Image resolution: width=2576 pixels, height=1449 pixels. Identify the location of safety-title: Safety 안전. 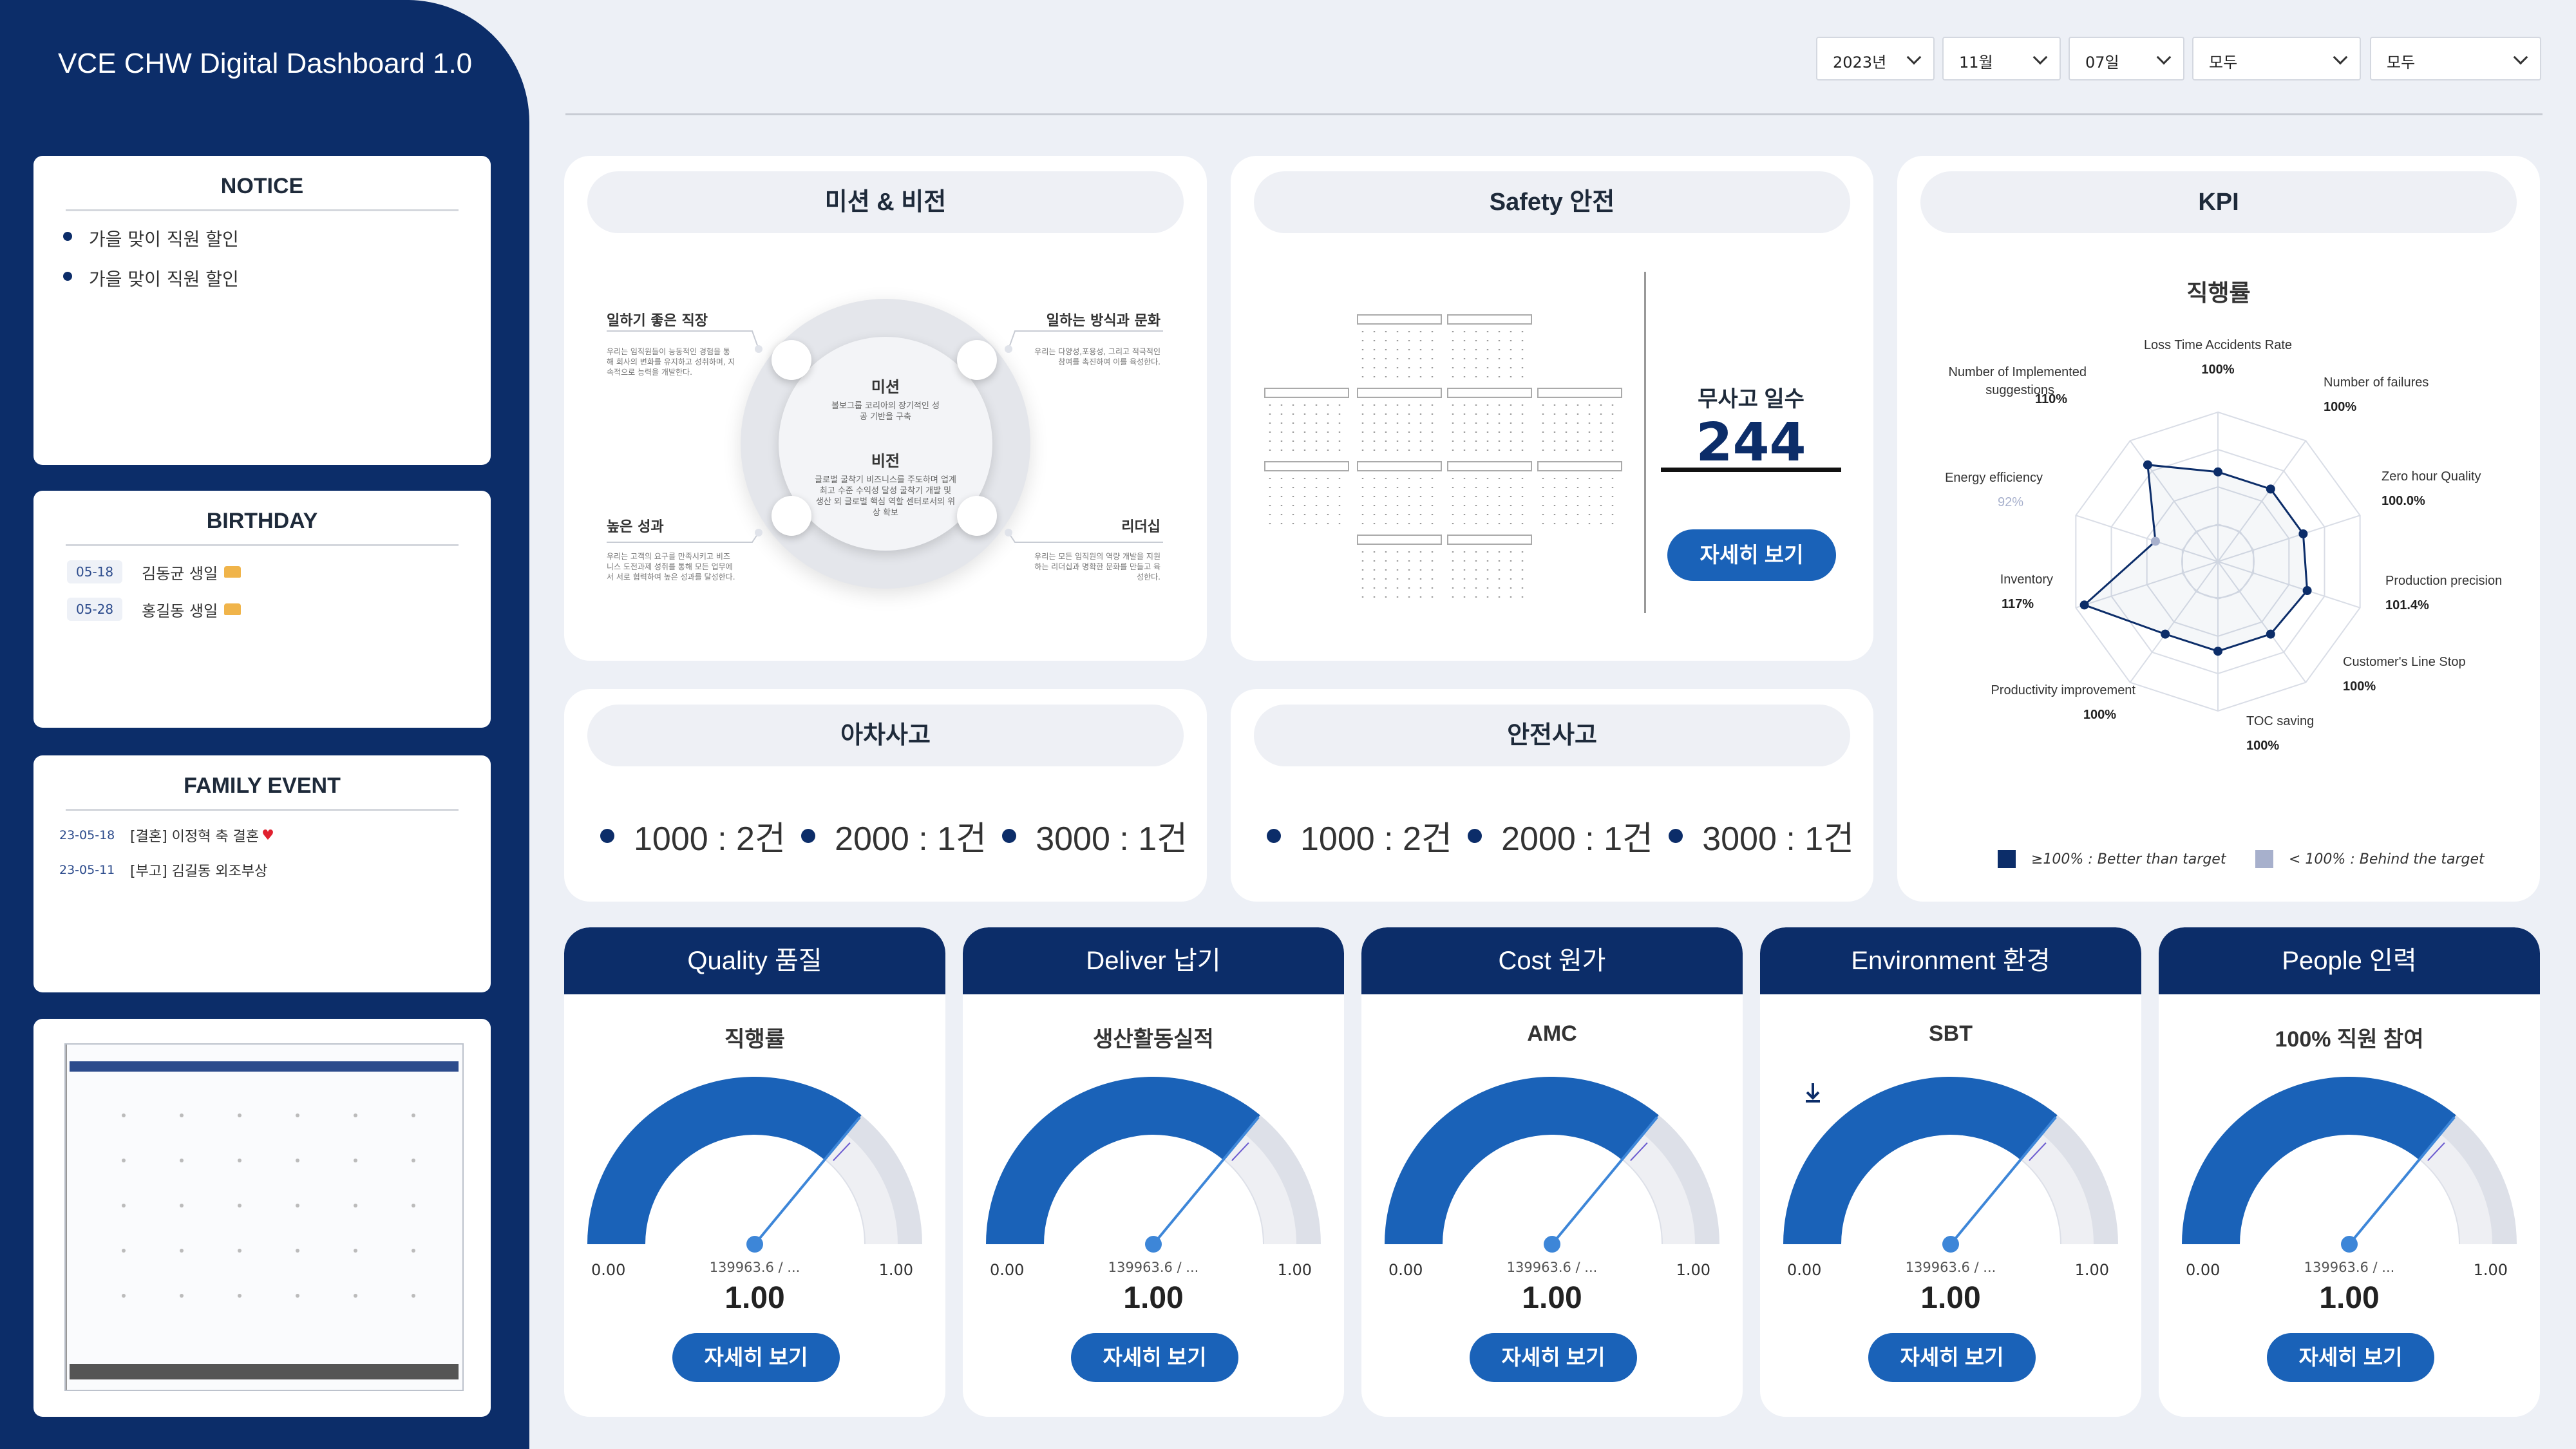
(1552, 202).